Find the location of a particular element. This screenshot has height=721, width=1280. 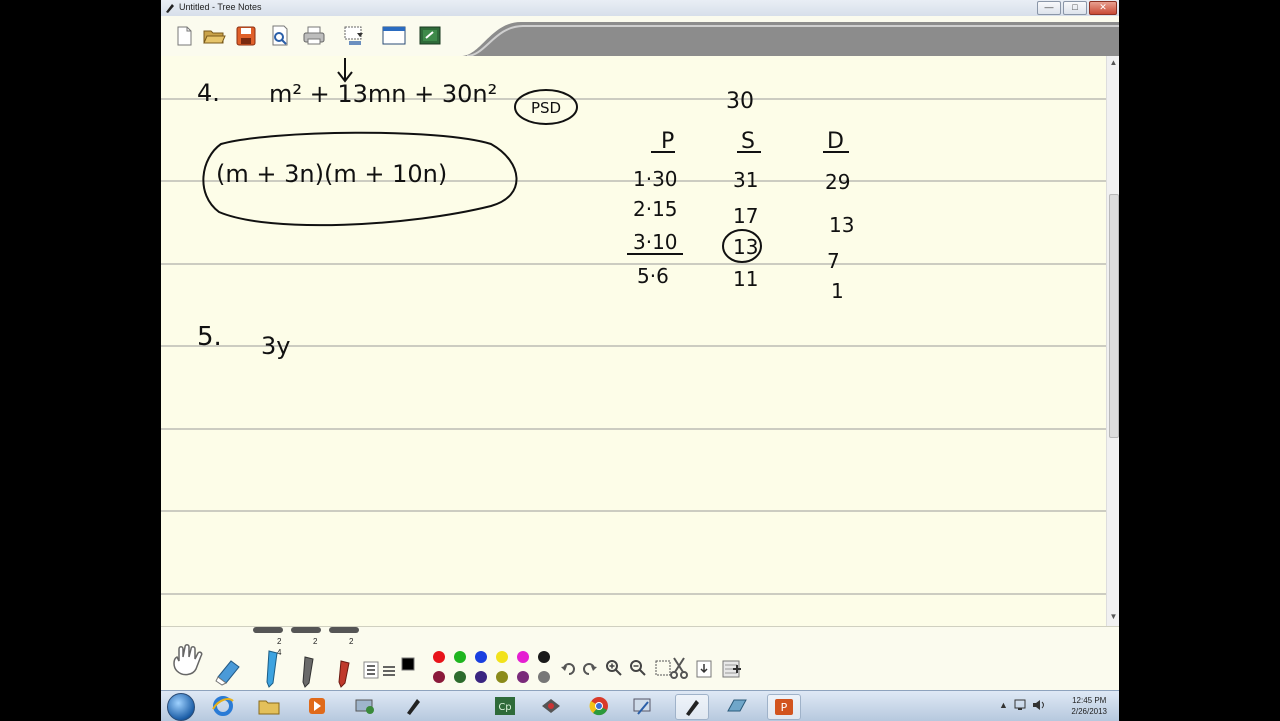

print-icon is located at coordinates (314, 36).